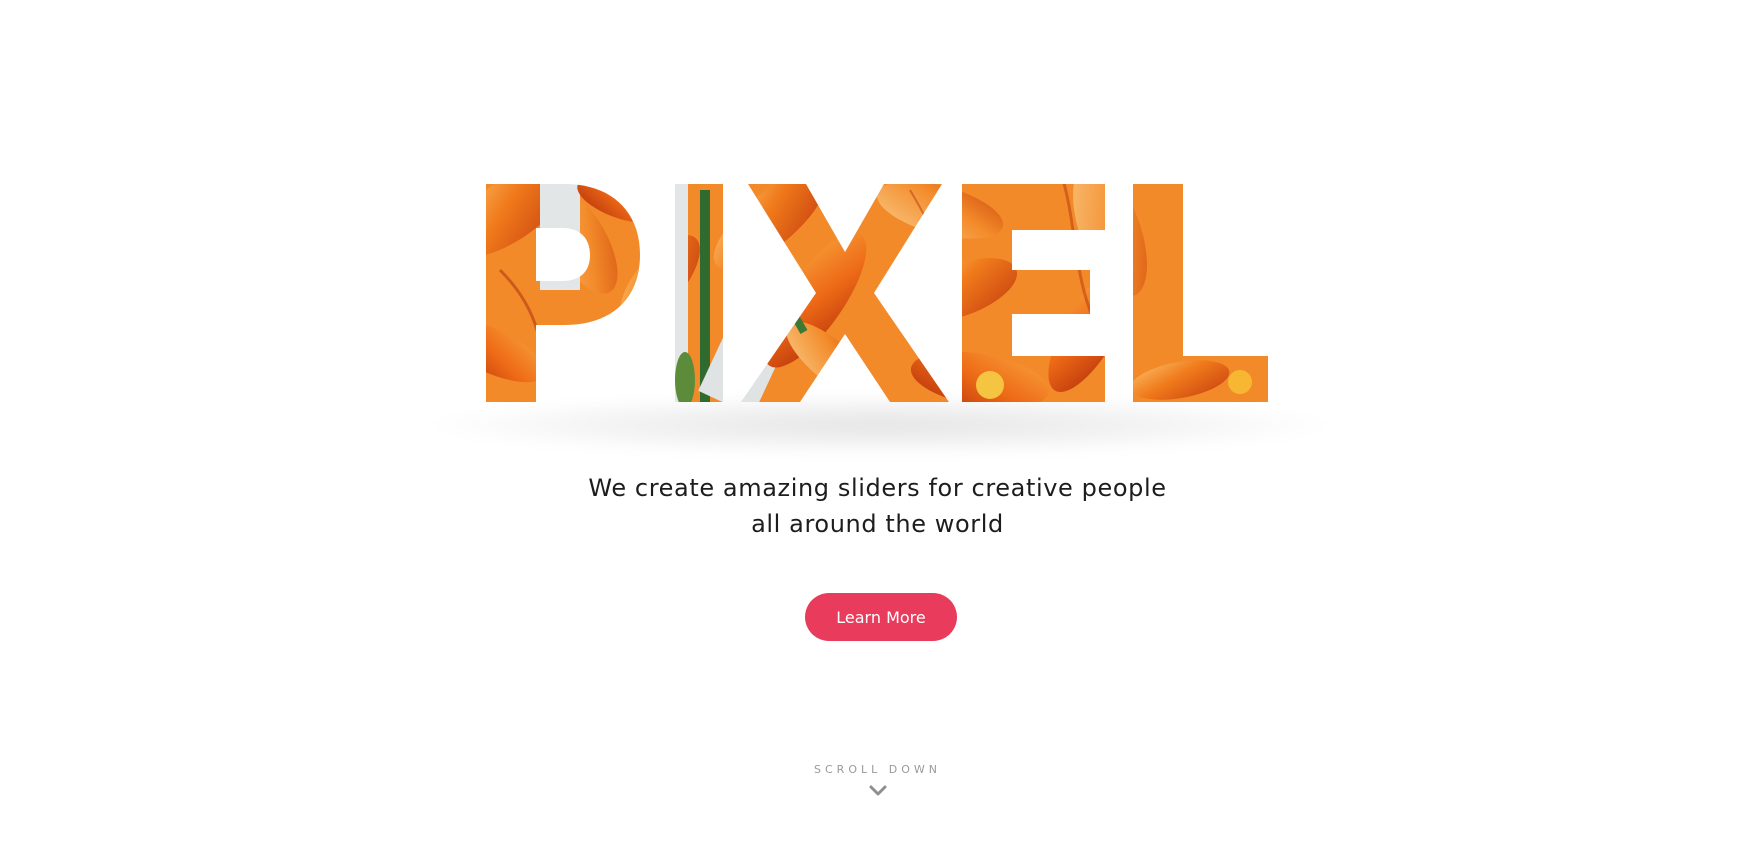 This screenshot has height=864, width=1755. Describe the element at coordinates (877, 782) in the screenshot. I see `scroll-down-indicator: SCROLL DOWN` at that location.